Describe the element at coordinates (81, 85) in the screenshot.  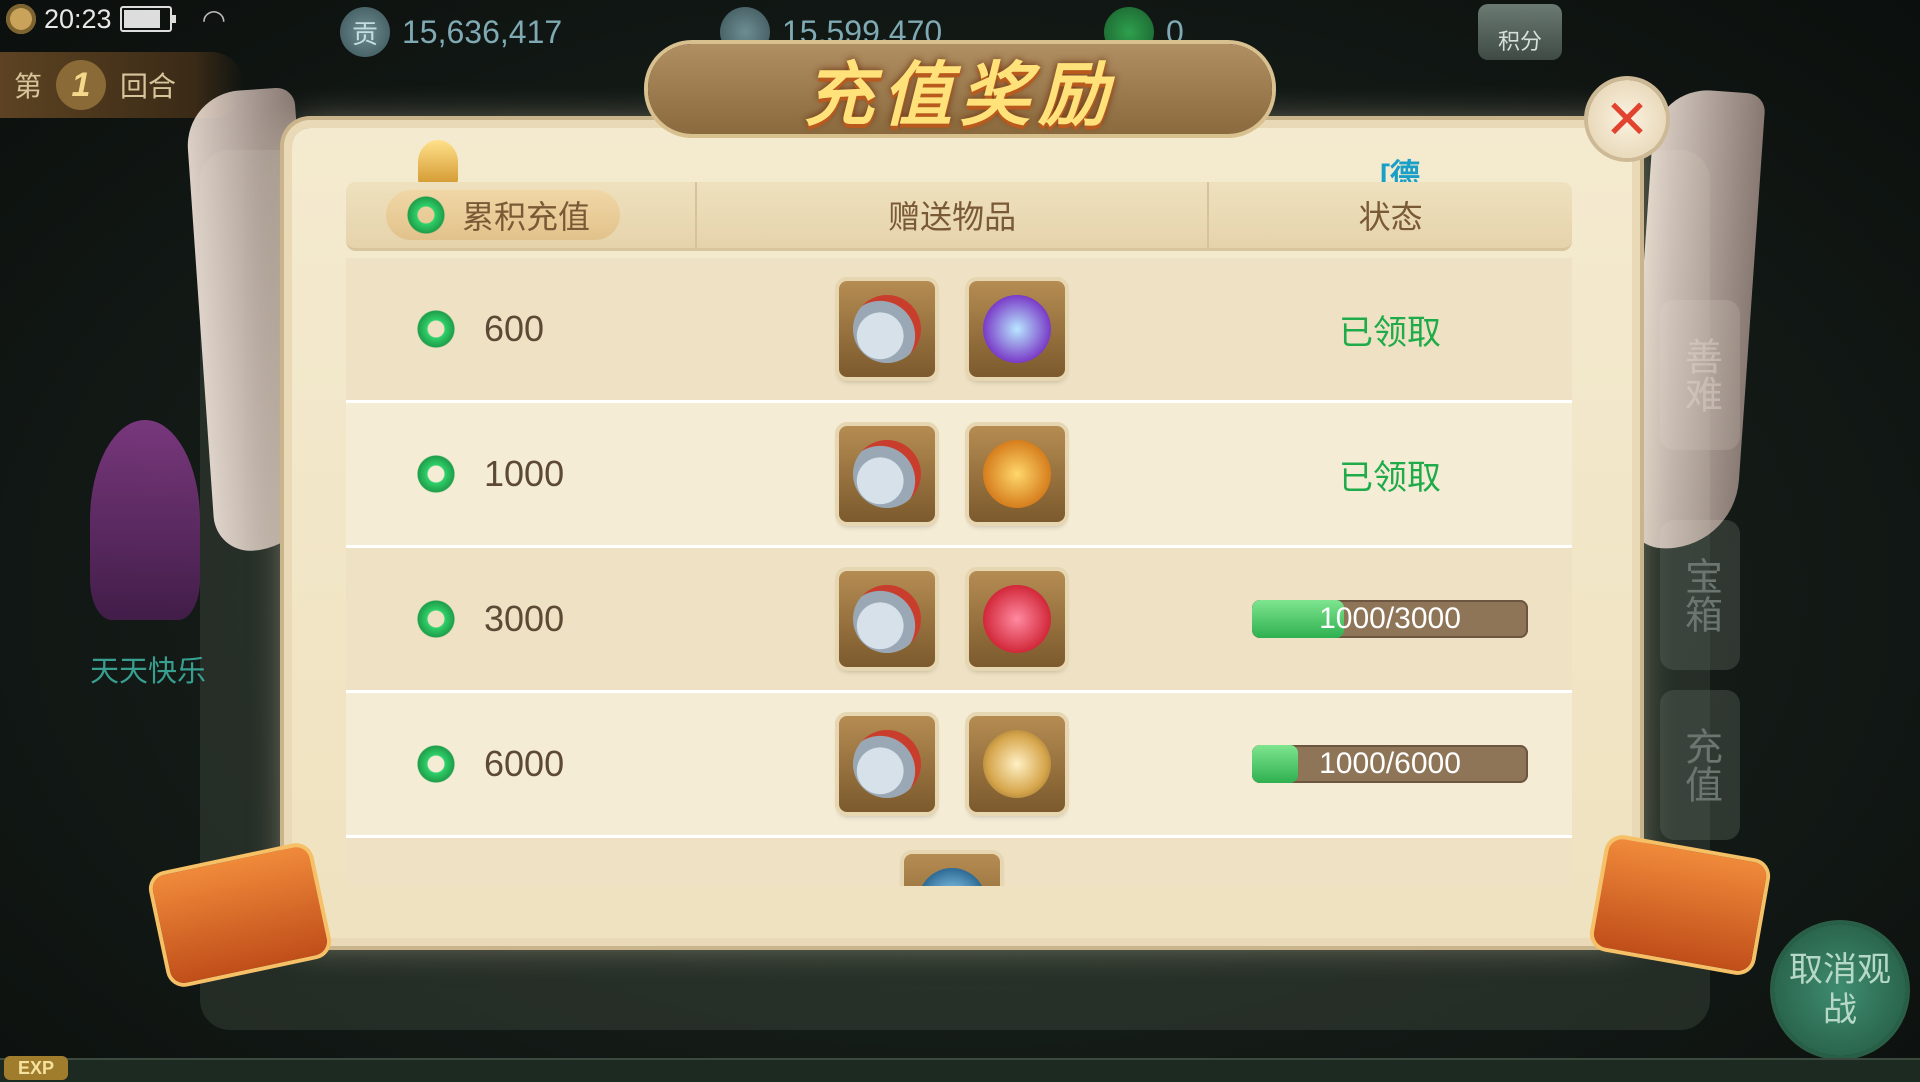
I see `round-number: 1` at that location.